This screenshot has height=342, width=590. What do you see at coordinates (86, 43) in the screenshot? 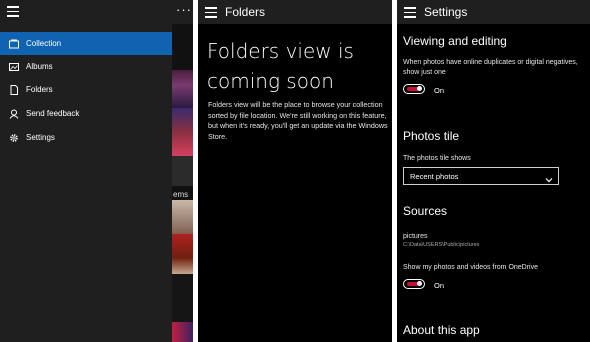
I see `sidebar-item-collection: Collection` at bounding box center [86, 43].